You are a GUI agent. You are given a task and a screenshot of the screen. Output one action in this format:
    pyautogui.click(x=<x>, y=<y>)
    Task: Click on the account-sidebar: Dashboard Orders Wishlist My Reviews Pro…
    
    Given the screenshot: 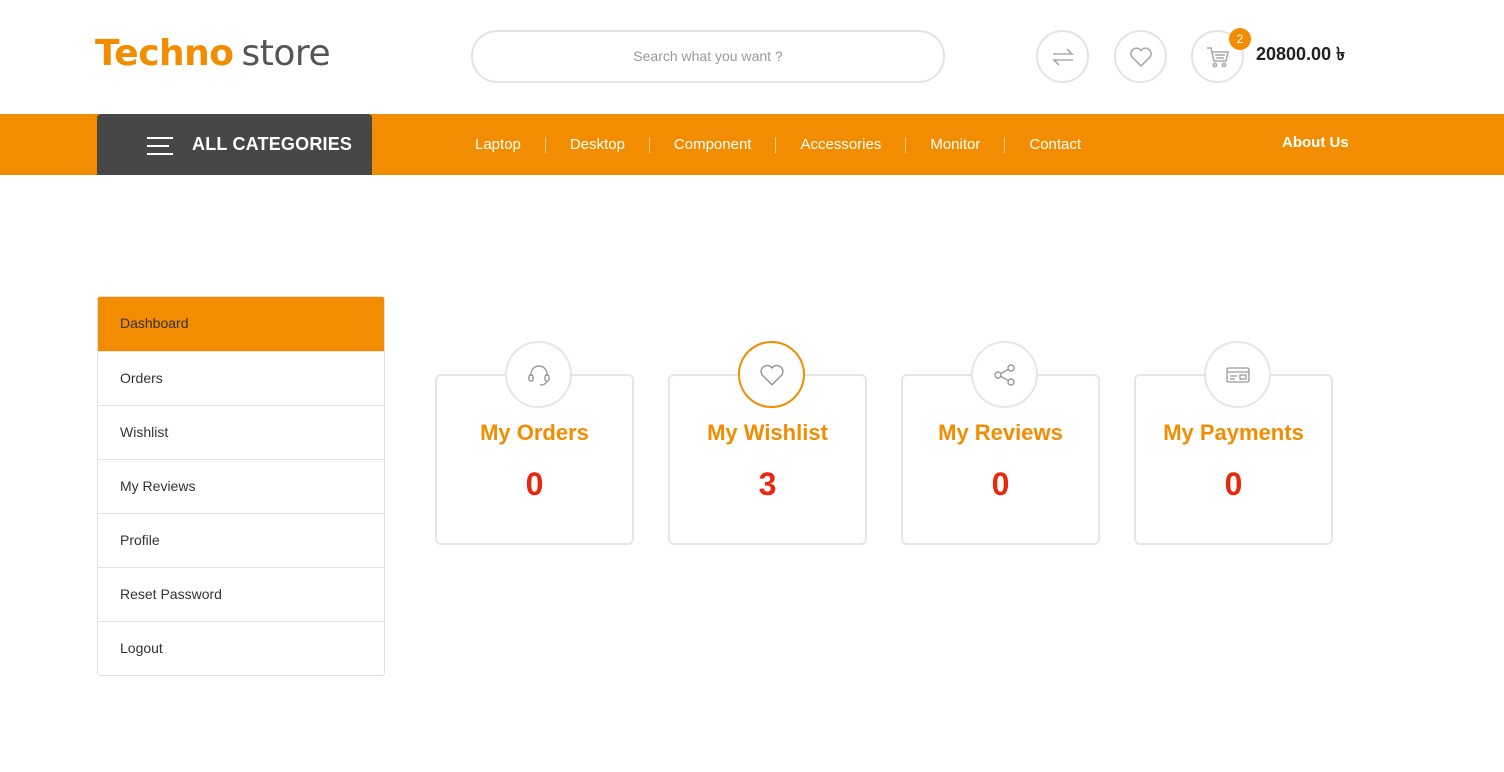 What is the action you would take?
    pyautogui.click(x=241, y=486)
    